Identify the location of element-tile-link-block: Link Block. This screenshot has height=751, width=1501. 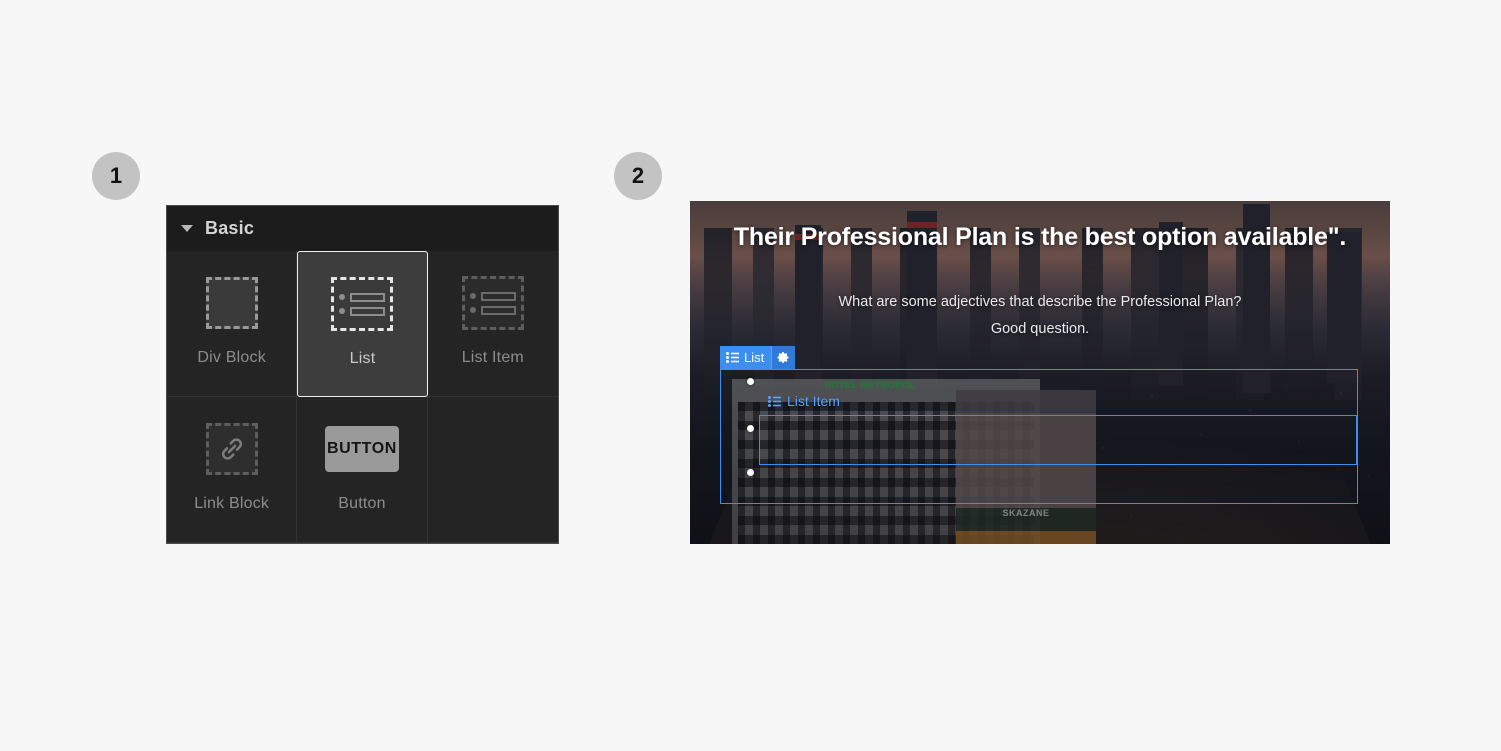
(232, 470).